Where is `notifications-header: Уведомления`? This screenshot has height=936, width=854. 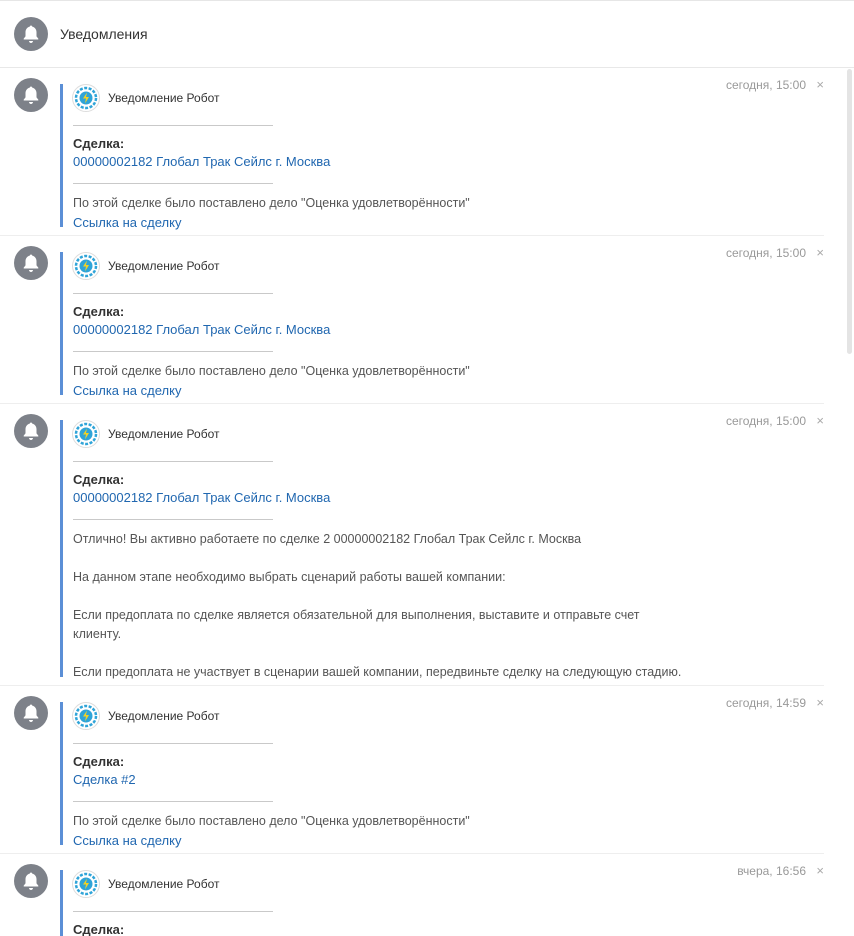 notifications-header: Уведомления is located at coordinates (427, 34).